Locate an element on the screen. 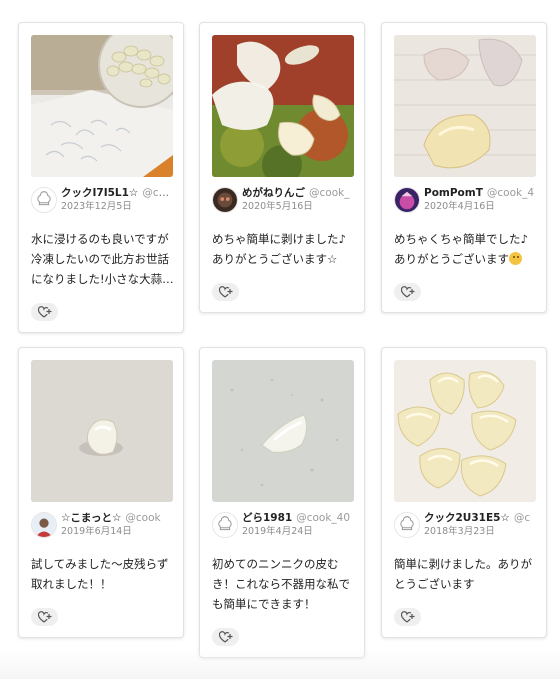 The image size is (560, 679). author-info: どら1981 @cook_40 2019年4月24日 is located at coordinates (284, 525).